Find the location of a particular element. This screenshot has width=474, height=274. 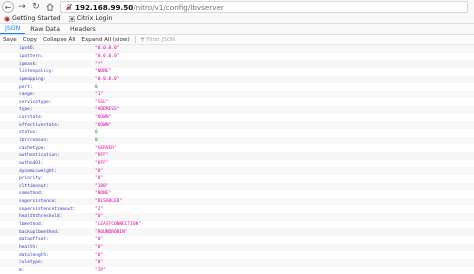

json-row: ruletype: "0" is located at coordinates (237, 262).